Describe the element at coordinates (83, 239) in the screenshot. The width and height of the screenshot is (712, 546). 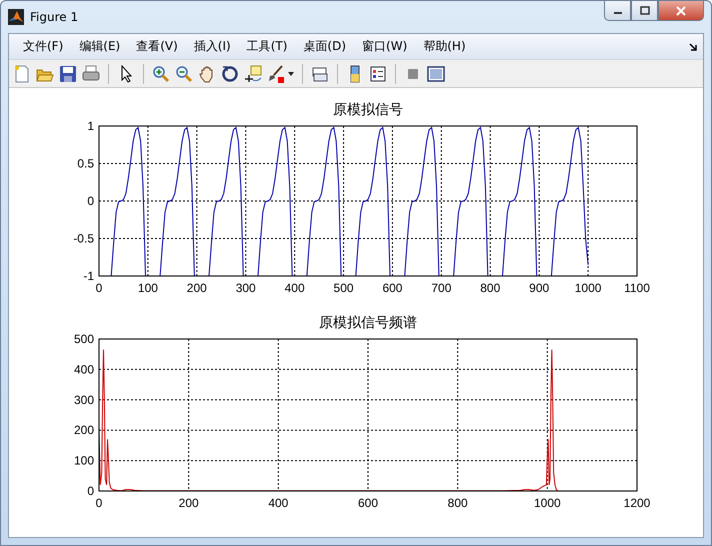
I see `tick-label: -0.5` at that location.